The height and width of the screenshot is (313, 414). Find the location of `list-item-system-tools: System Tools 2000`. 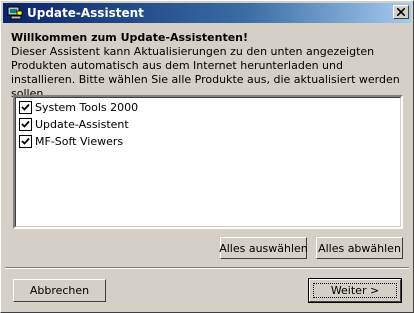

list-item-system-tools: System Tools 2000 is located at coordinates (78, 107).